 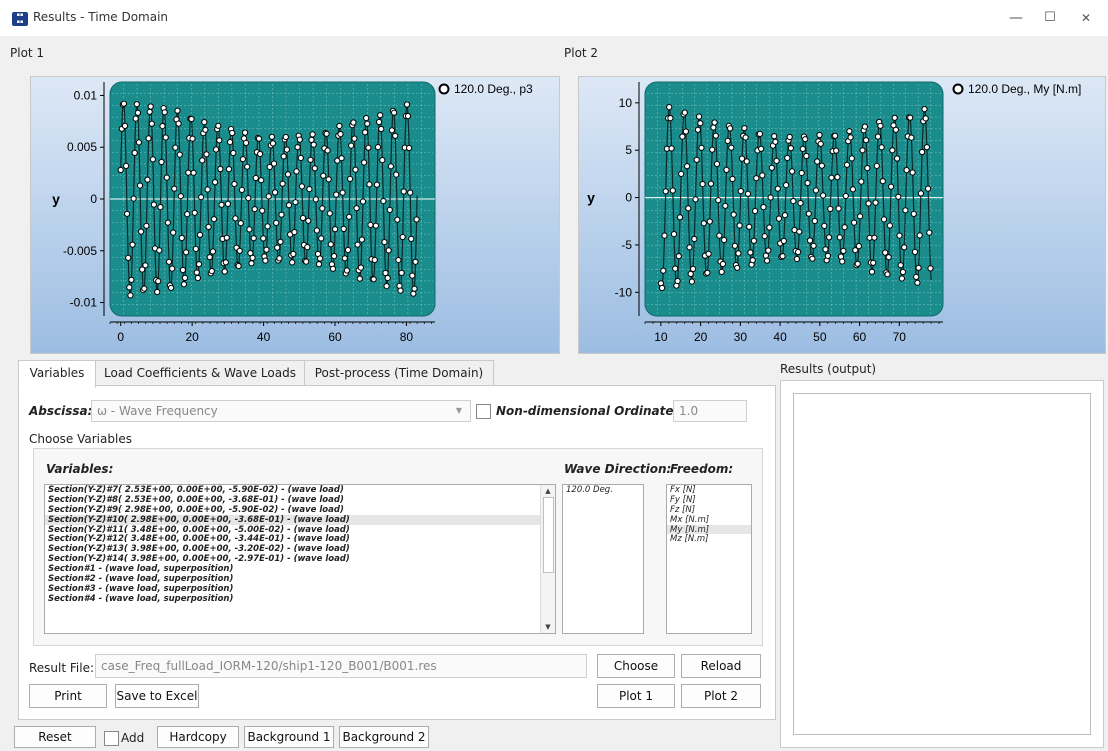 What do you see at coordinates (709, 510) in the screenshot?
I see `freedom-item: Fz [N]` at bounding box center [709, 510].